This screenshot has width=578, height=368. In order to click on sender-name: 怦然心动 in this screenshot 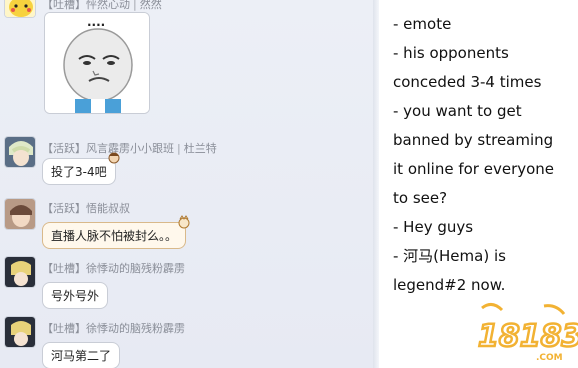, I will do `click(108, 5)`.